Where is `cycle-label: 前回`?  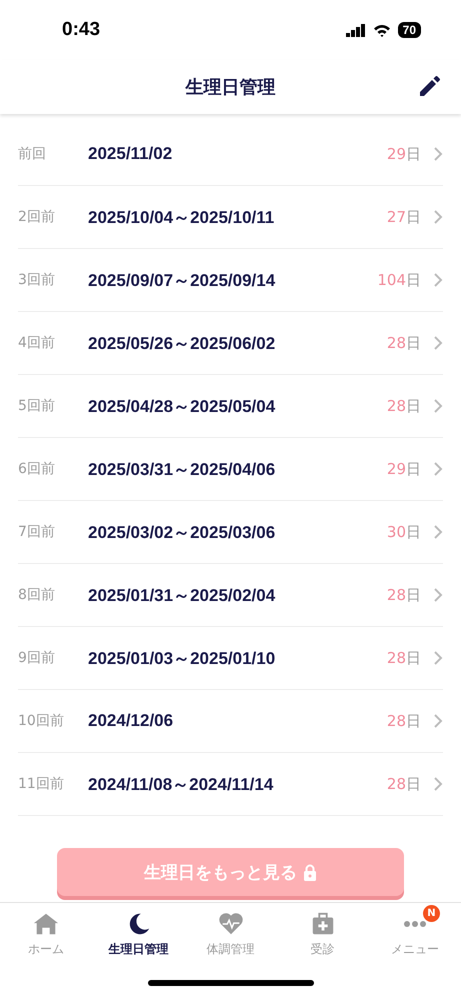 cycle-label: 前回 is located at coordinates (32, 154).